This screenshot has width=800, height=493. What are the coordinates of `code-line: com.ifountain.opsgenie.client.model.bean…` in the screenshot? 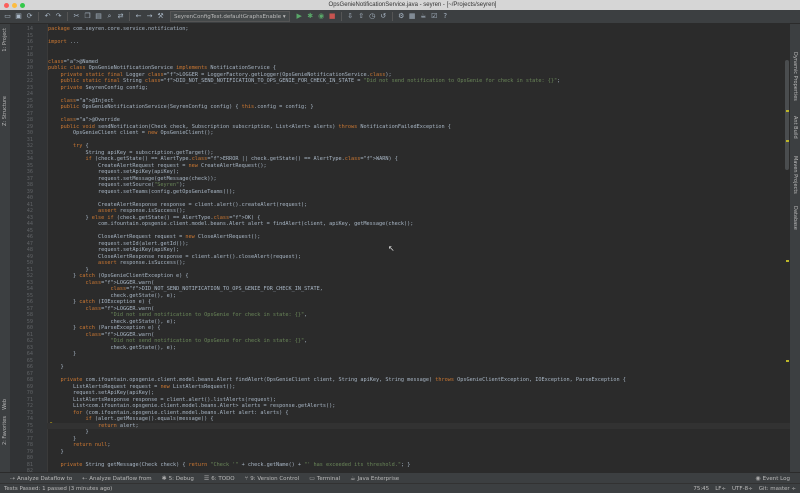 It's located at (230, 224).